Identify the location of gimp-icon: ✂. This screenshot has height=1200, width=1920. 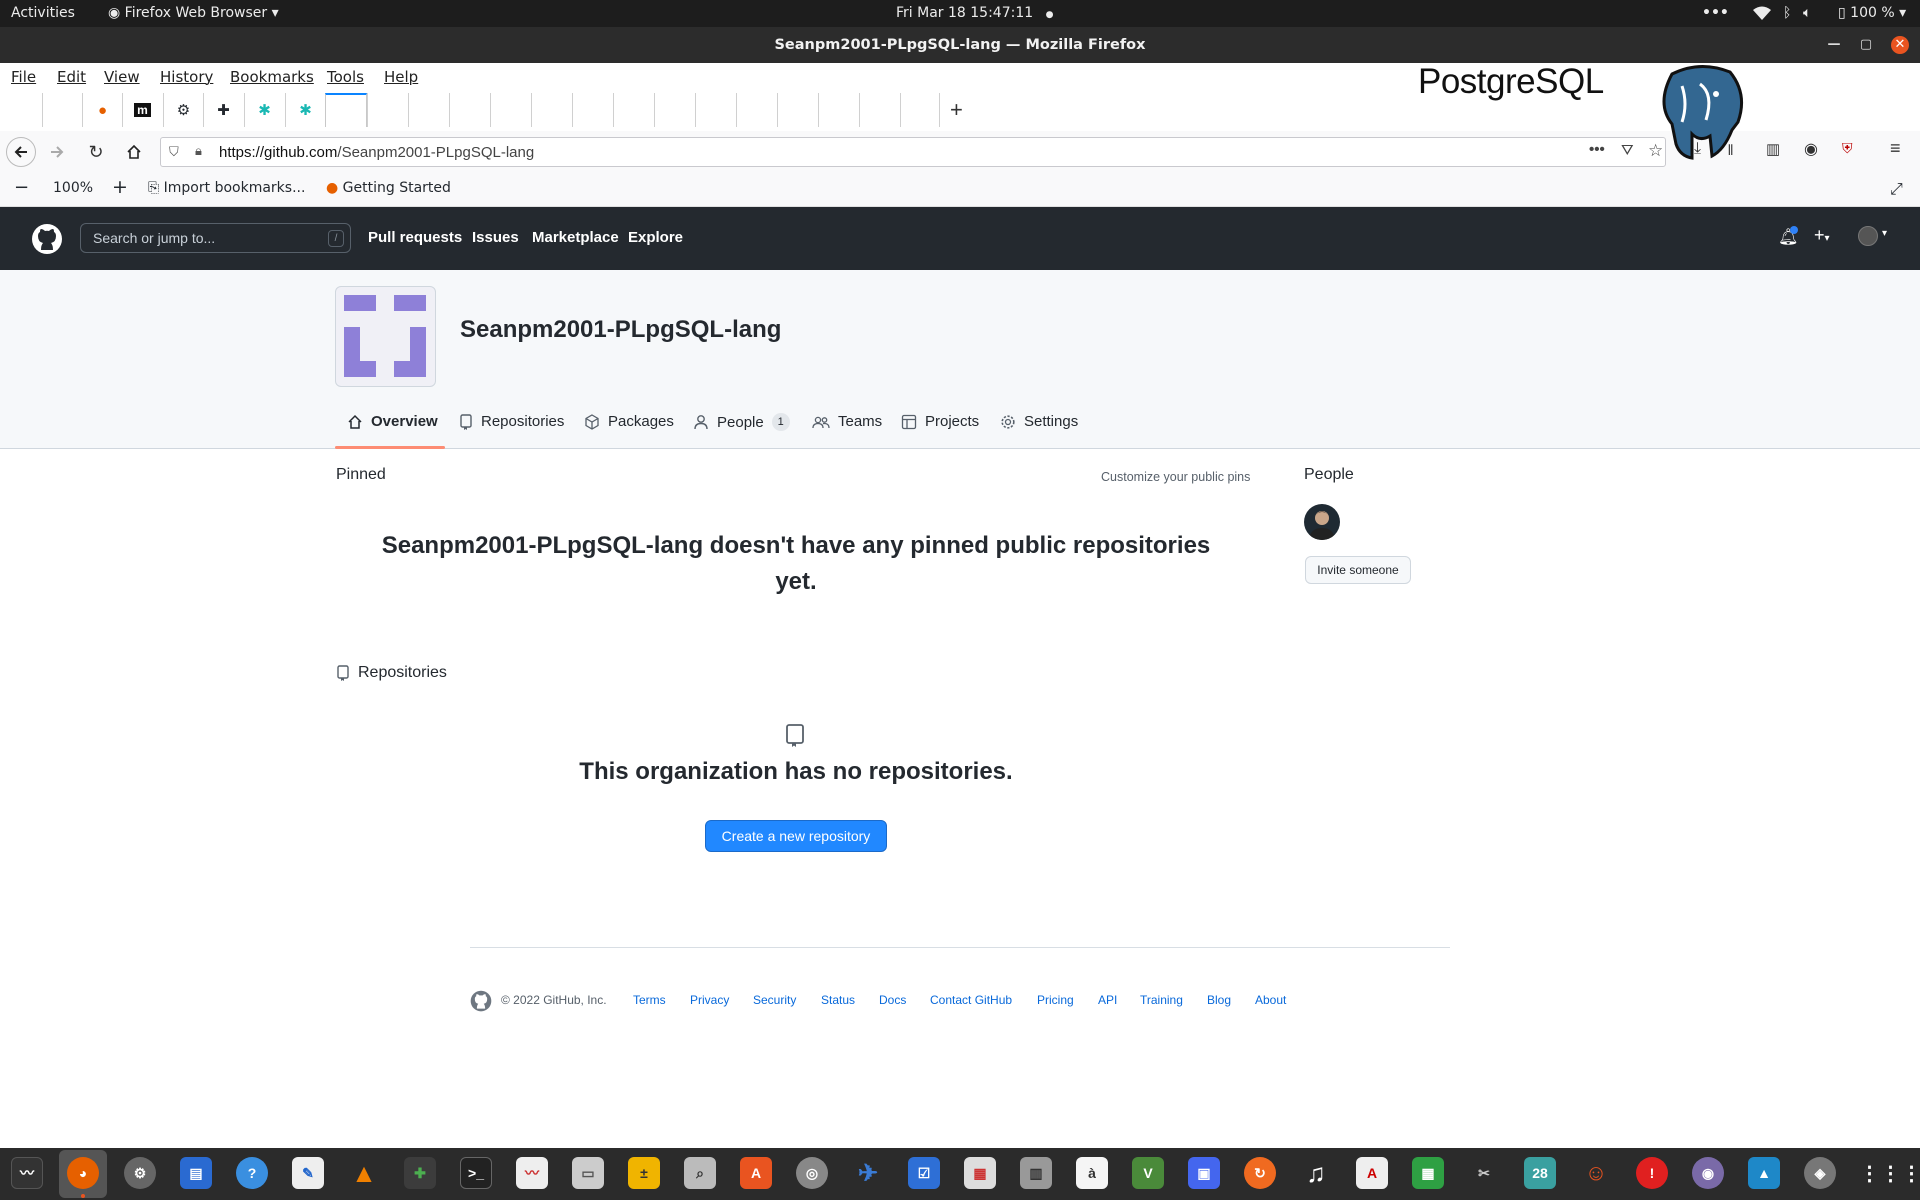
(1484, 1173).